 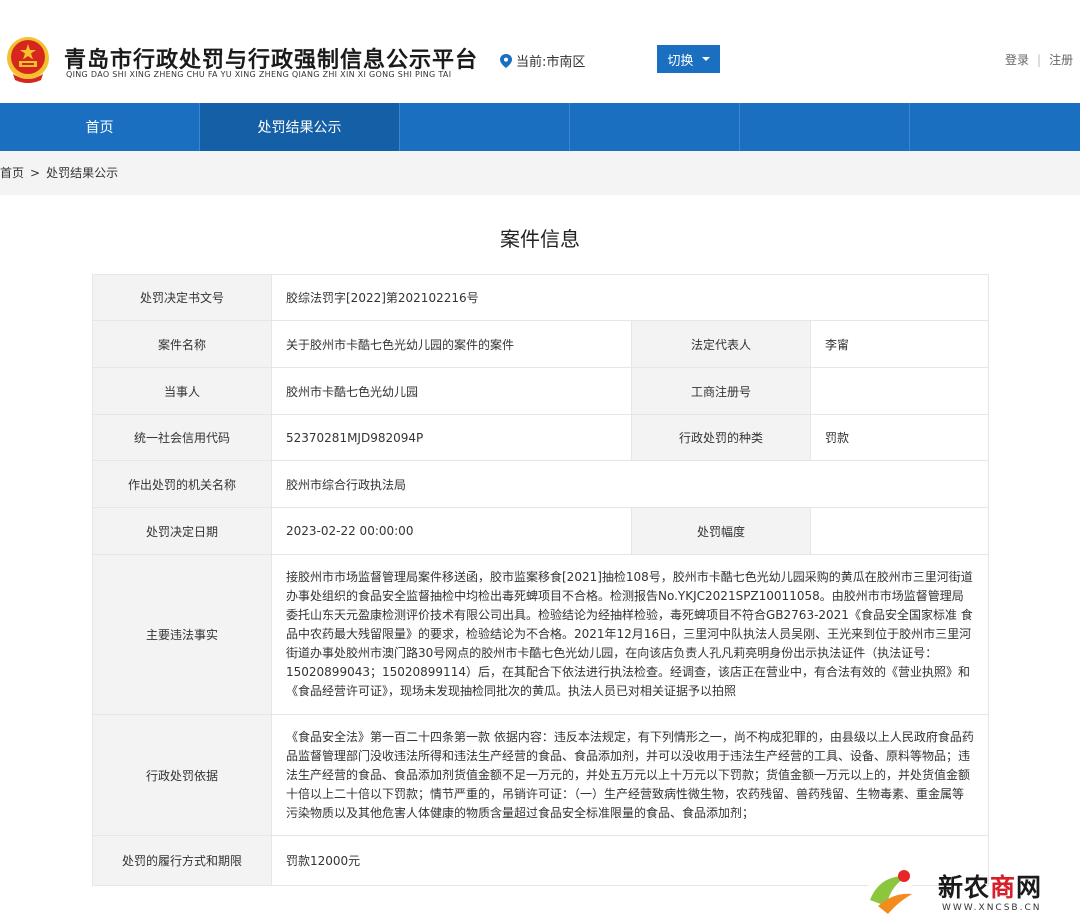 I want to click on table-row: 处罚决定书文号 胶综法罚字[2022]第202102216号, so click(x=540, y=297).